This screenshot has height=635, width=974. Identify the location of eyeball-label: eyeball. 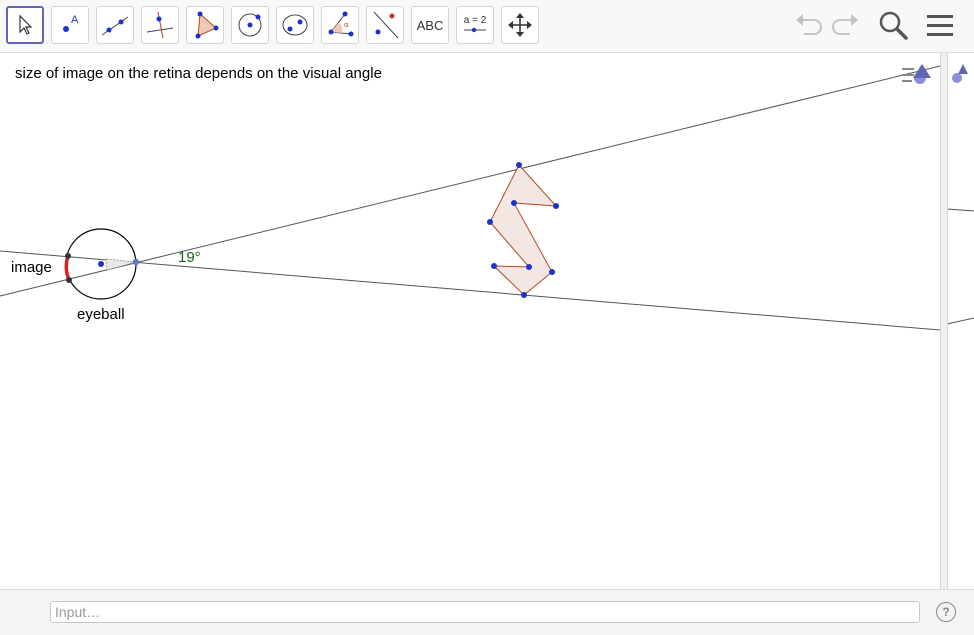
(101, 314).